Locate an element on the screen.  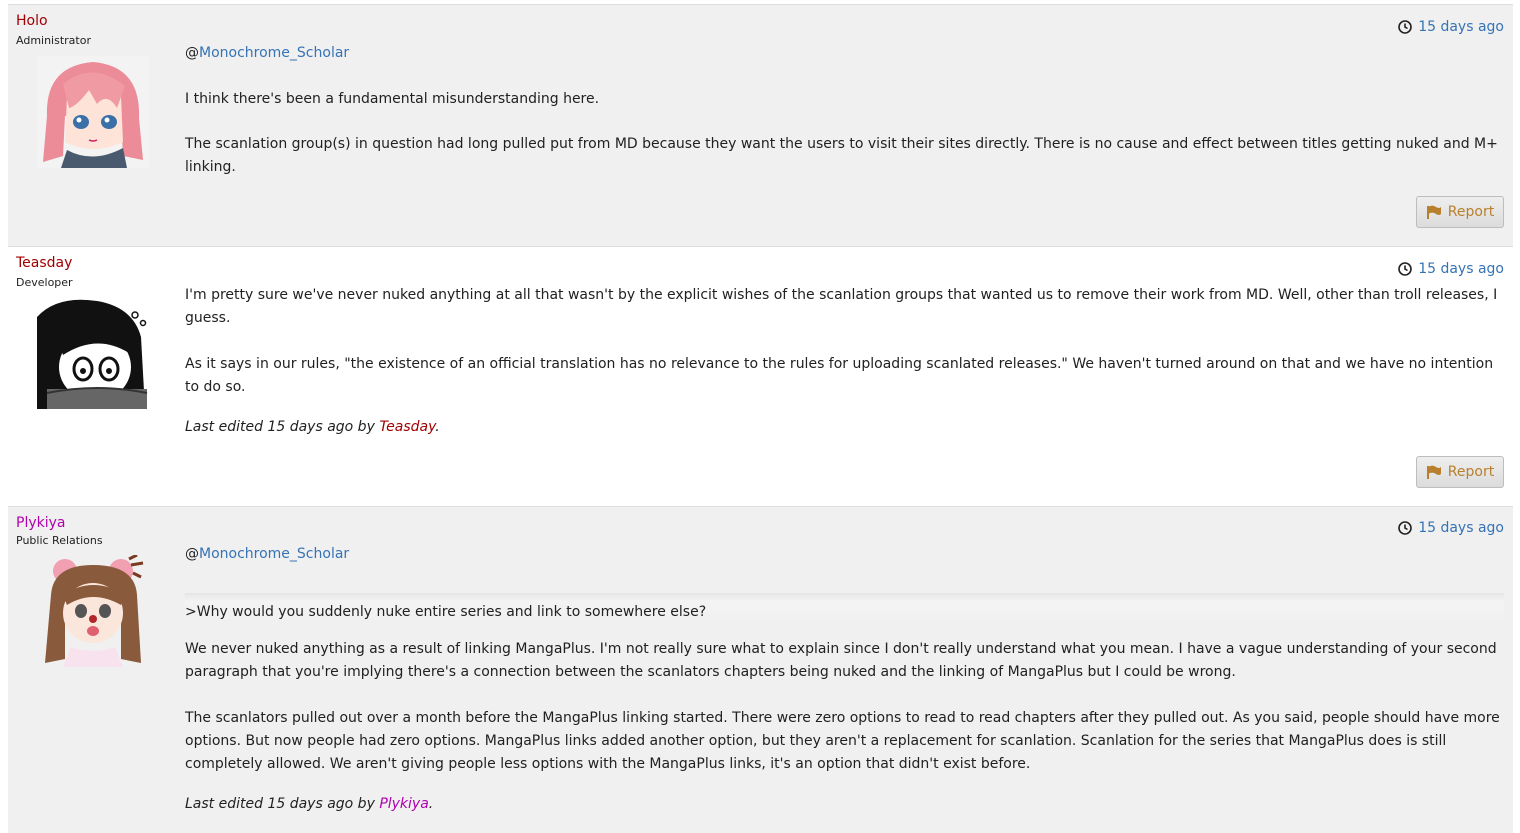
post-username: Holo is located at coordinates (32, 21).